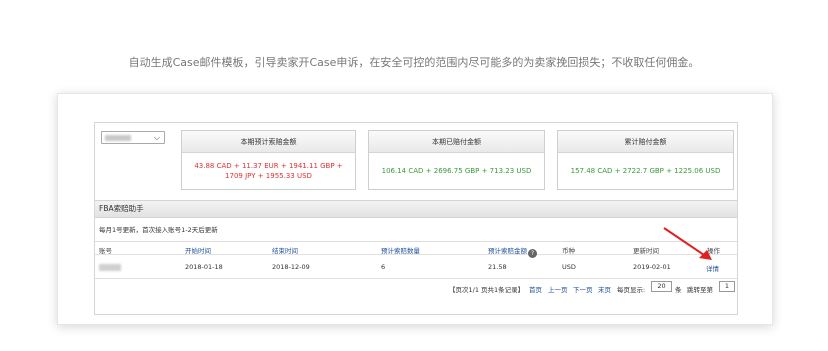 The height and width of the screenshot is (351, 828). I want to click on table-header: 账号 开始时间 结束时间 预计索赔数量 预计索赔金额? 币种 更新时间 操作, so click(416, 249).